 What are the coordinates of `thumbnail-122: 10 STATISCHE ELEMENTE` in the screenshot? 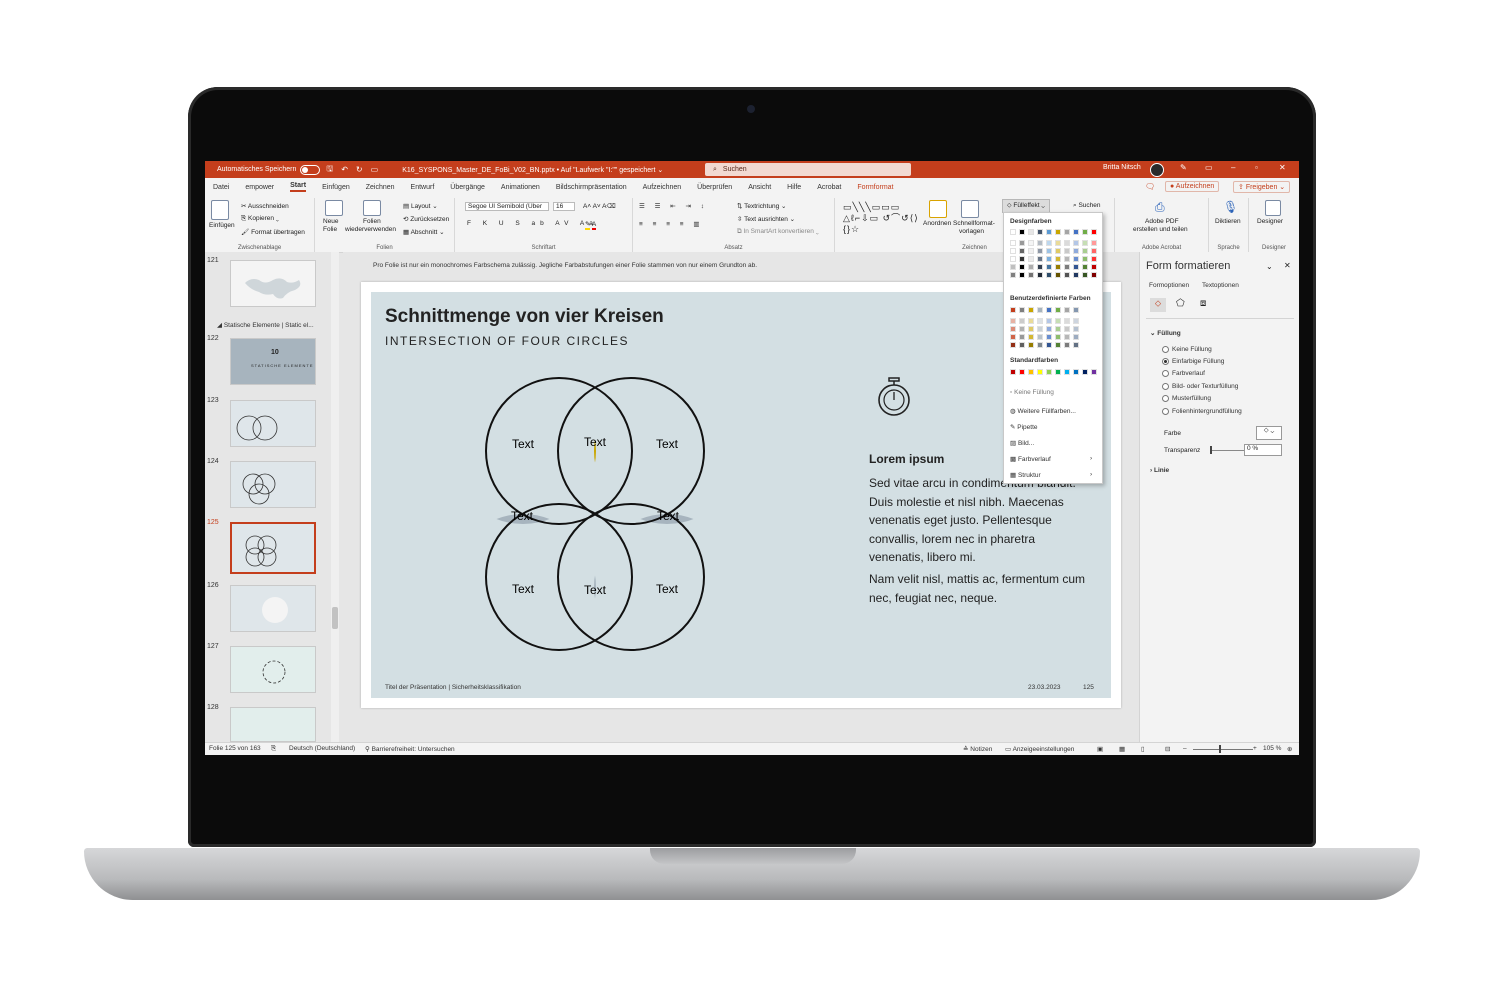 It's located at (273, 361).